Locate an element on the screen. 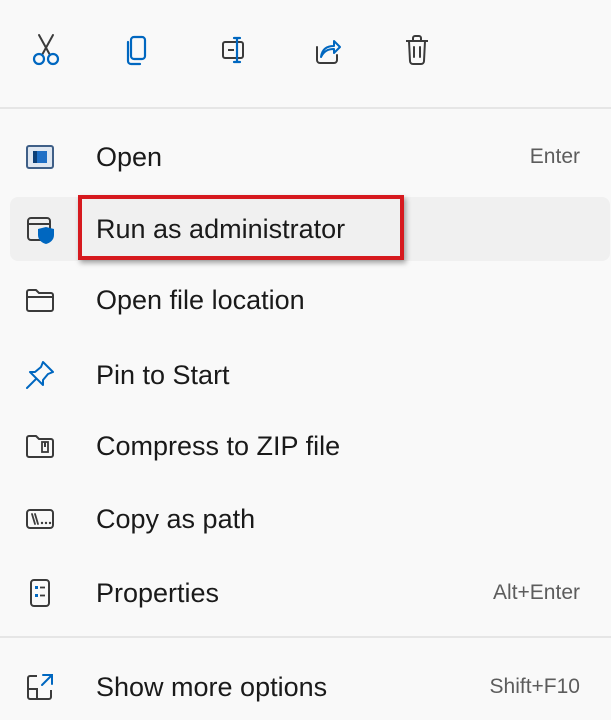 This screenshot has height=720, width=611. menu-item-open: Open Enter is located at coordinates (310, 157).